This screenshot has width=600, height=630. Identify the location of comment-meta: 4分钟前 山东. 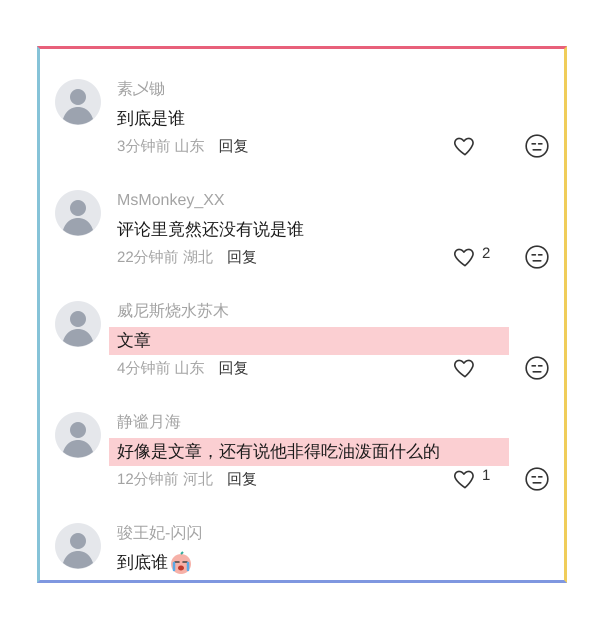
(161, 369).